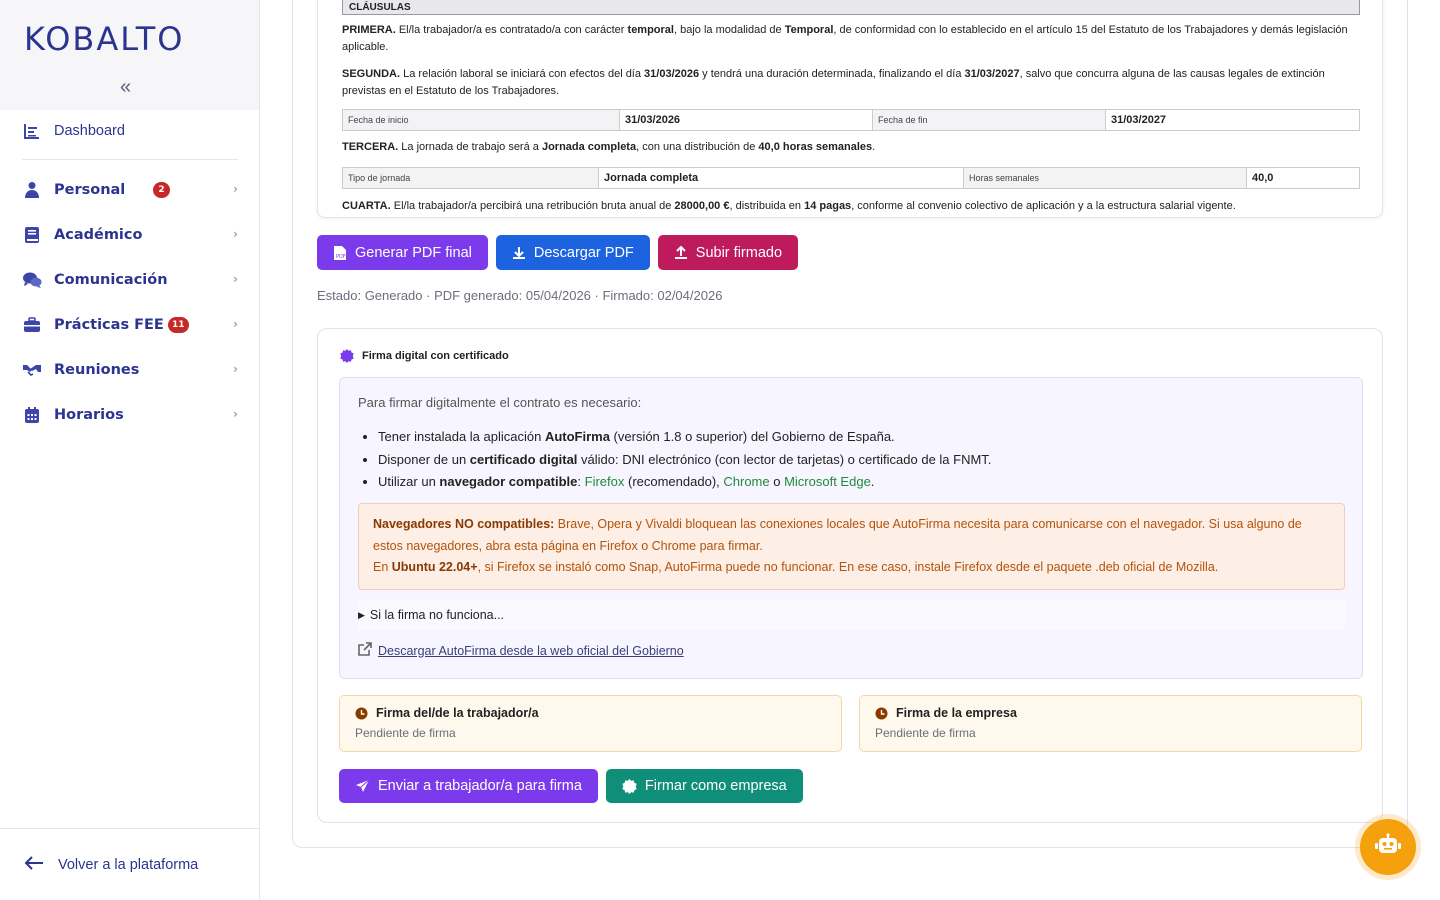  Describe the element at coordinates (32, 325) in the screenshot. I see `briefcase-icon` at that location.